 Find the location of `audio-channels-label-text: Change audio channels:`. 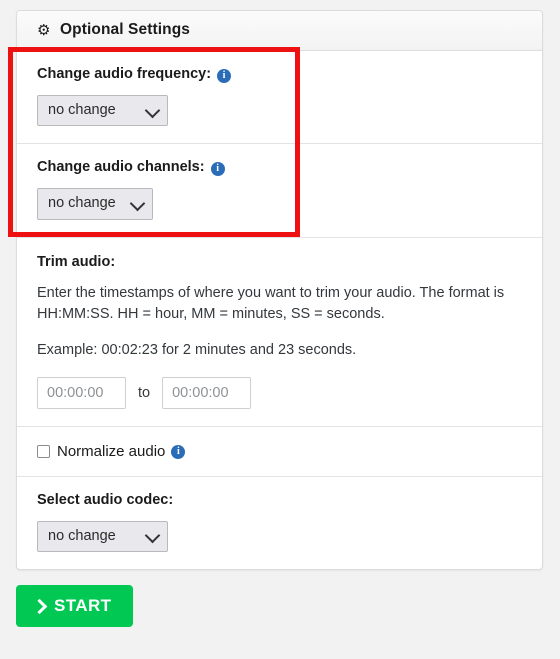

audio-channels-label-text: Change audio channels: is located at coordinates (121, 167).